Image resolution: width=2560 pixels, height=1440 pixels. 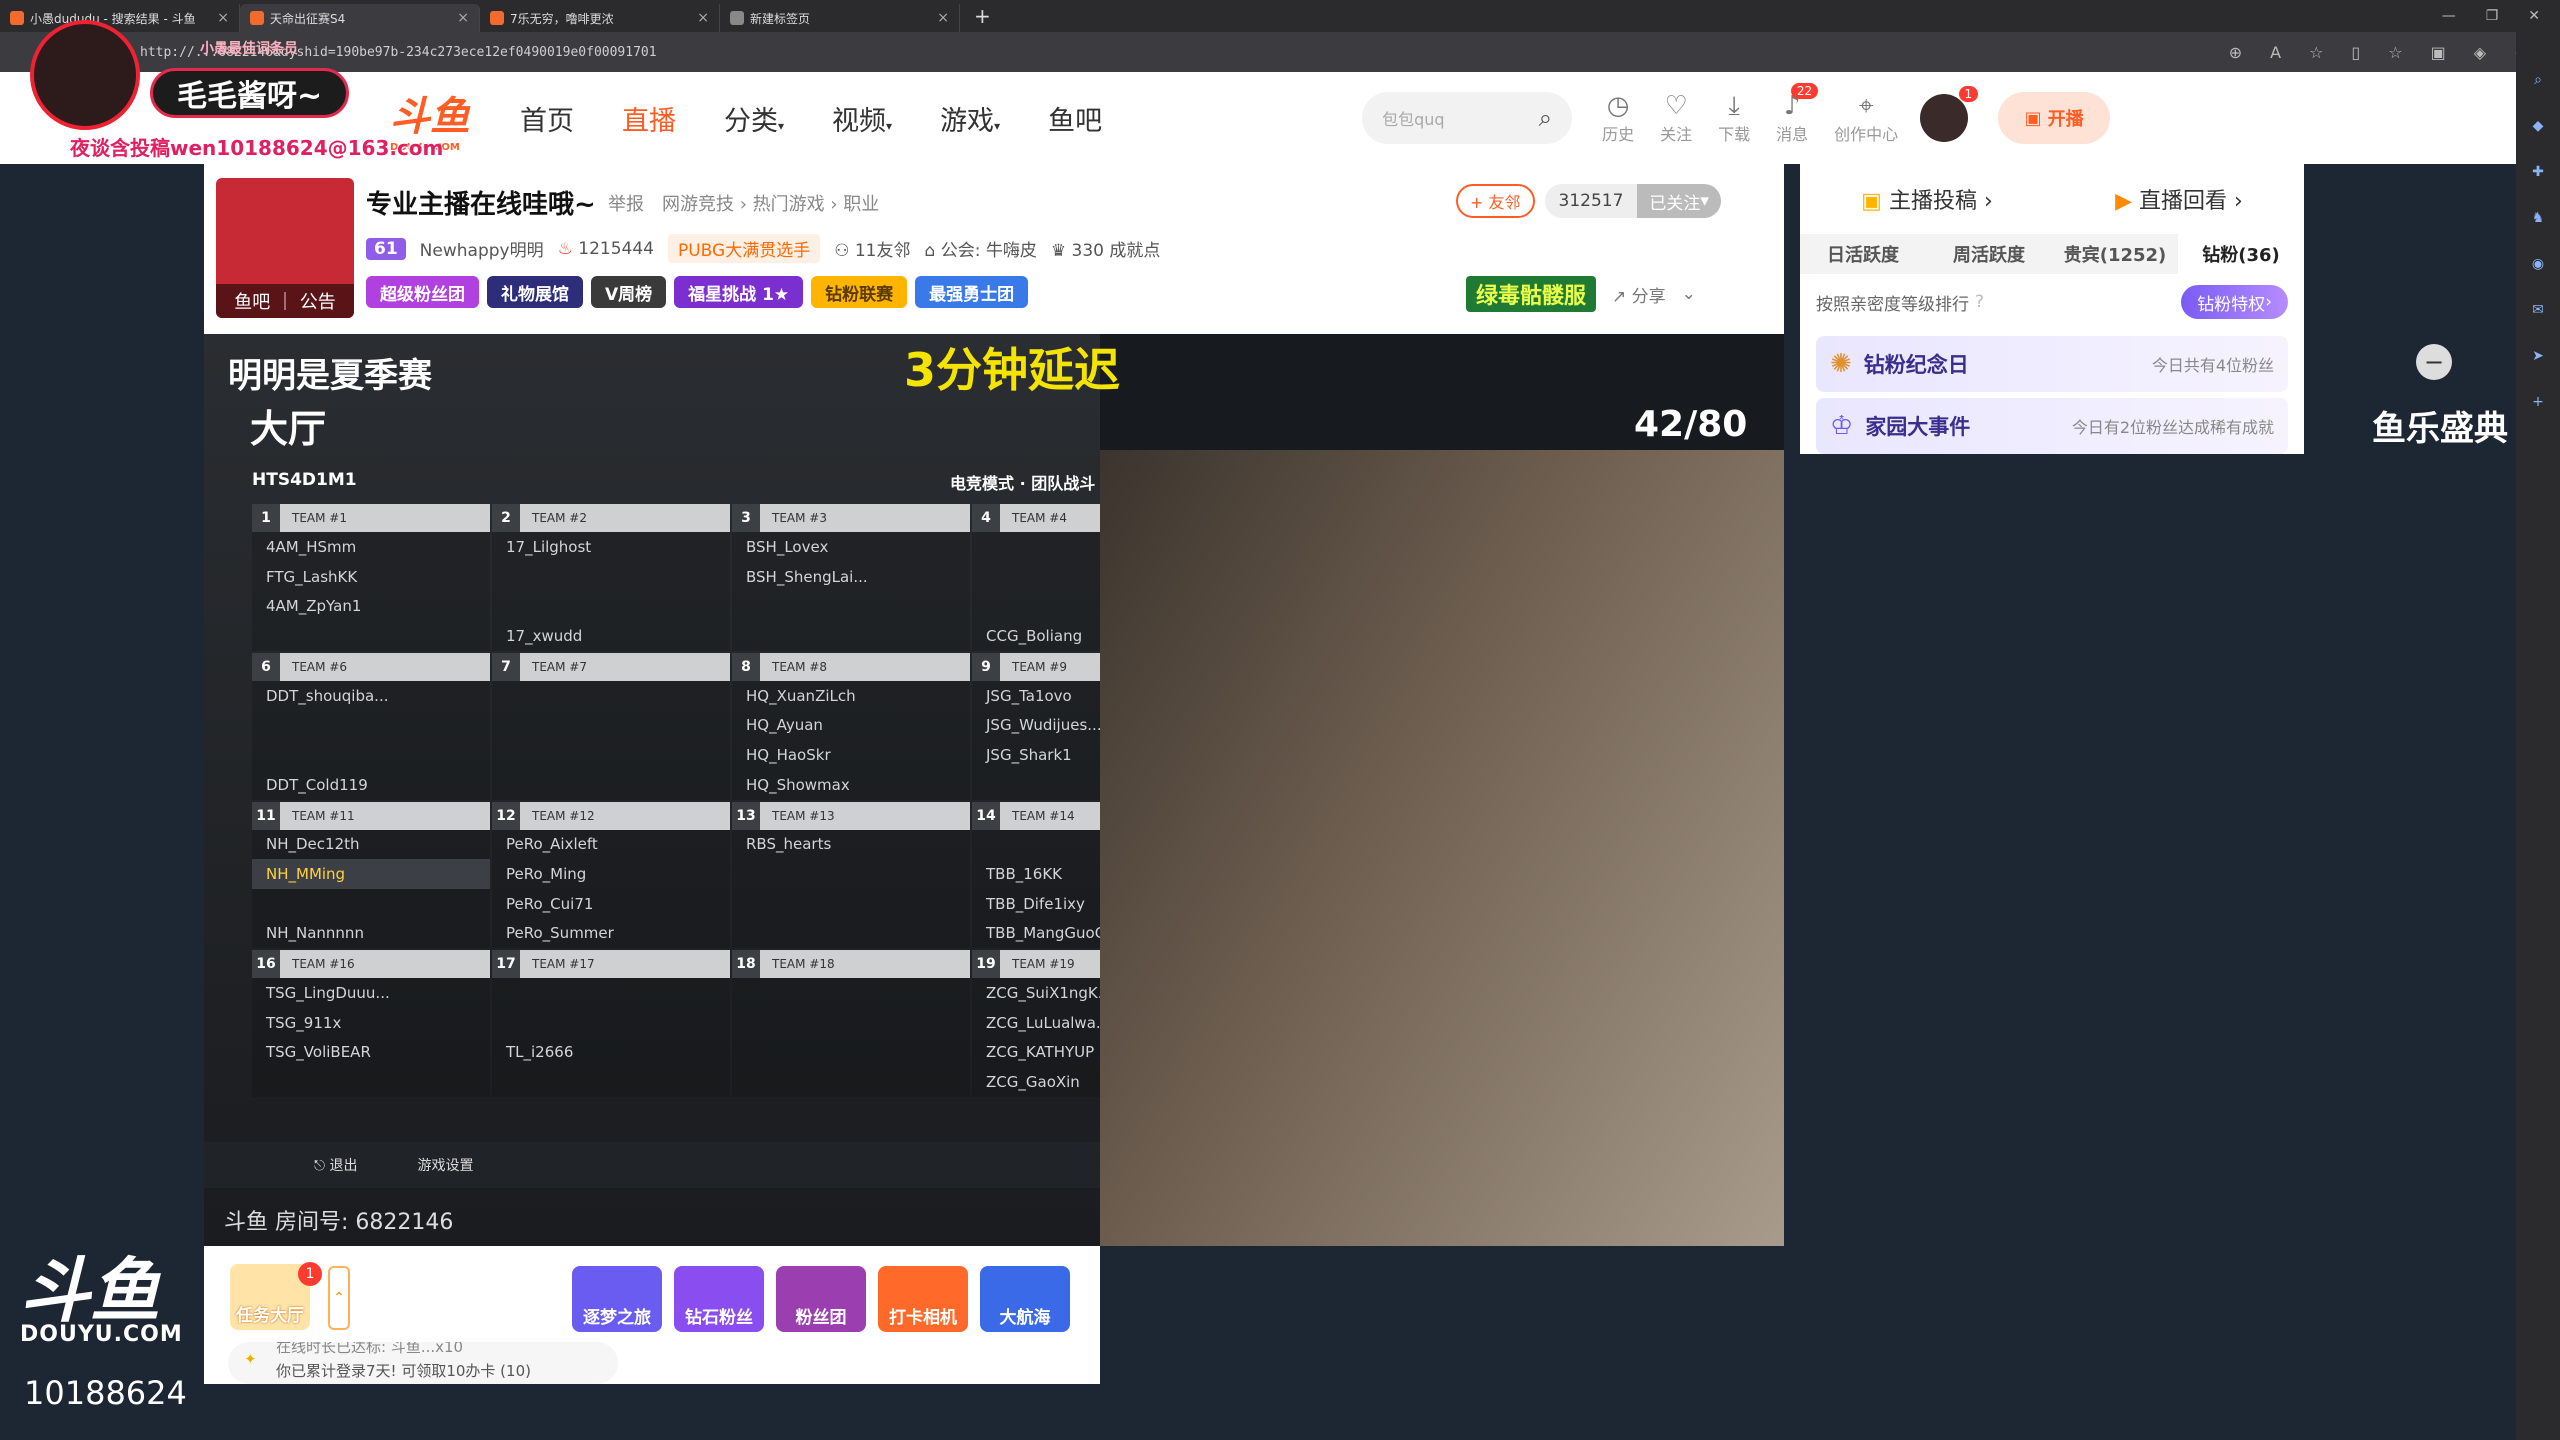 I want to click on owner-name: Newhappy明明, so click(x=482, y=248).